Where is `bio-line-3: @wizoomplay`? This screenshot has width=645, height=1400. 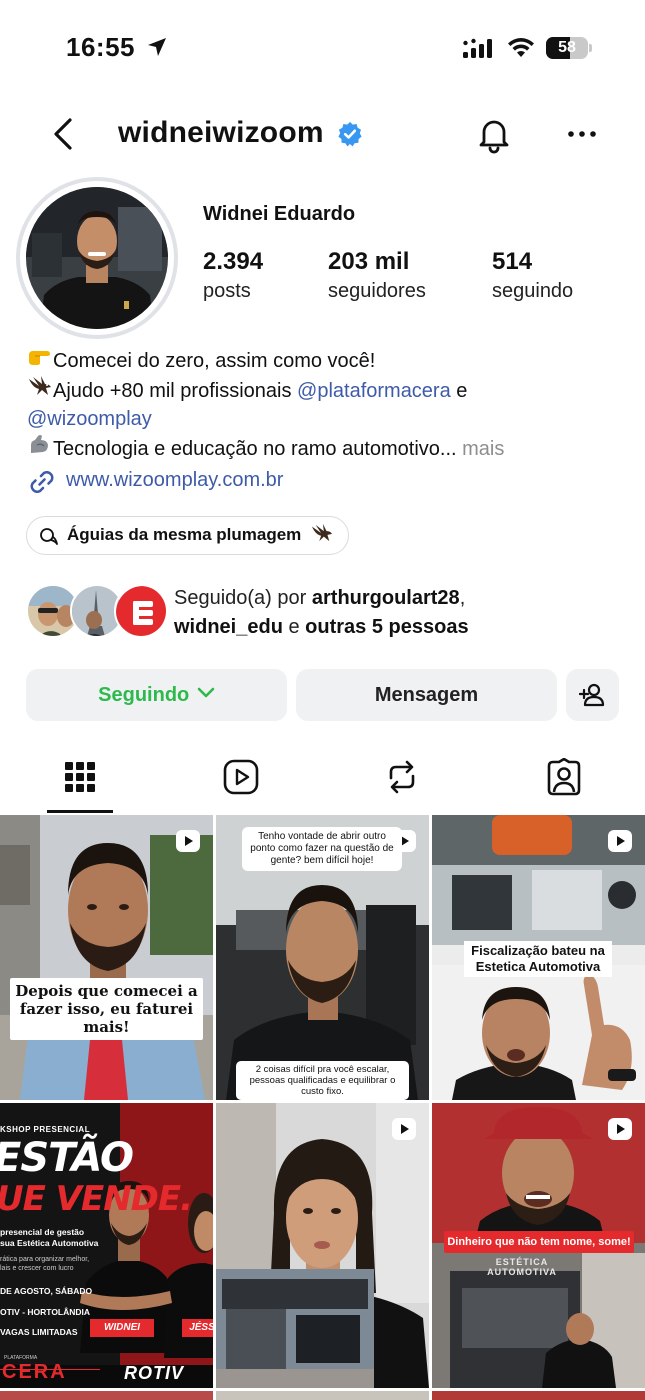
bio-line-3: @wizoomplay is located at coordinates (327, 419).